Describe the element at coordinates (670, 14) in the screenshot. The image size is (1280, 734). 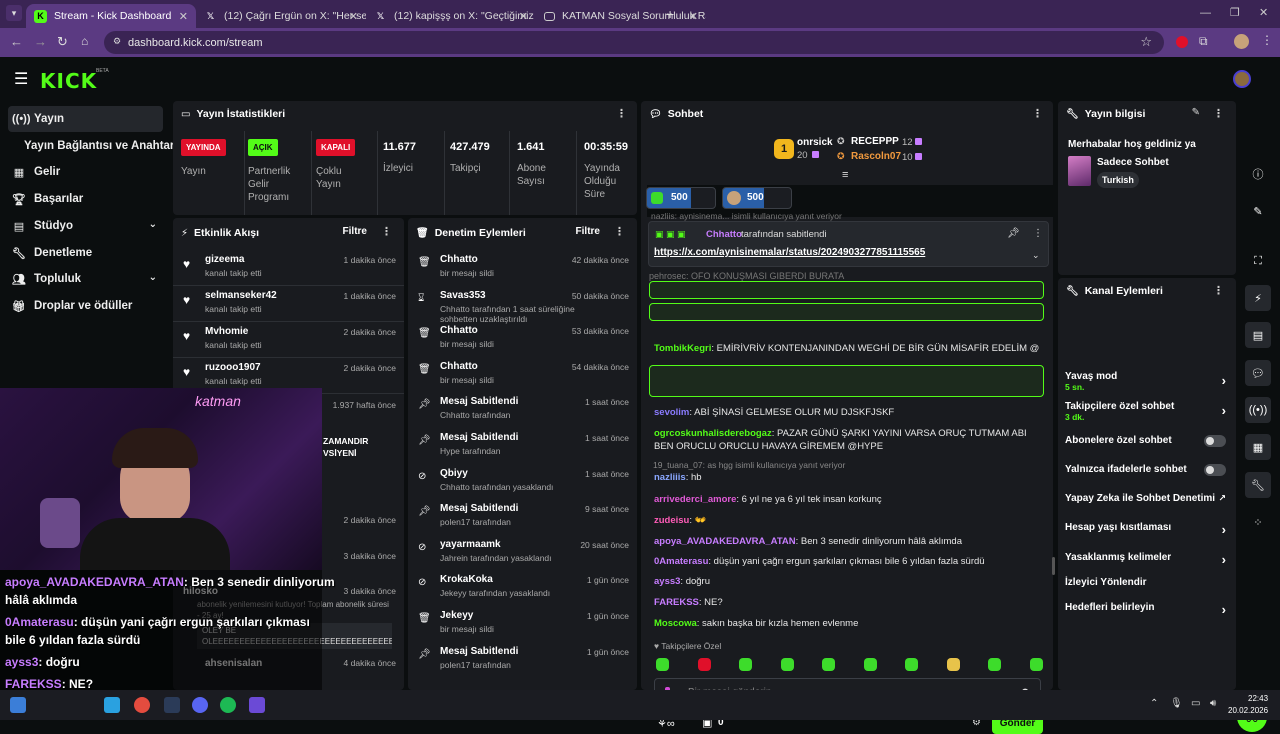
I see `new-tab-button: +` at that location.